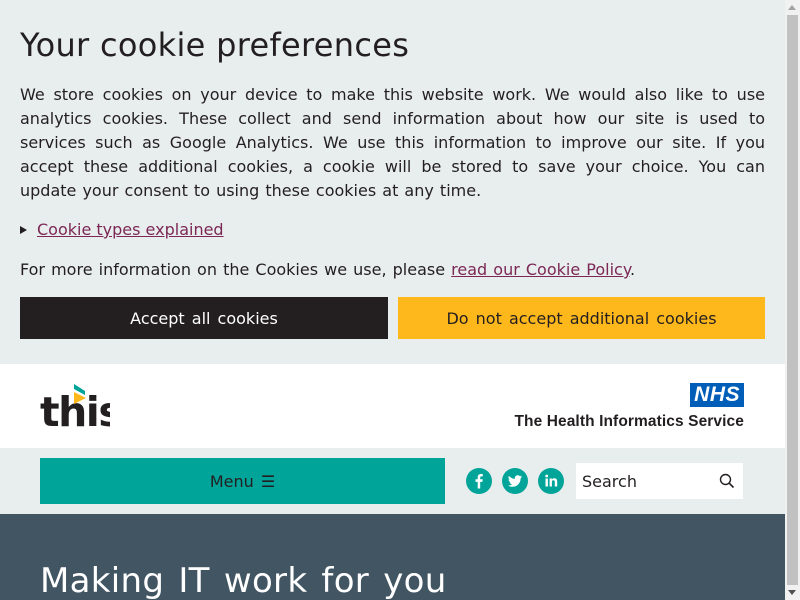 The width and height of the screenshot is (800, 600). What do you see at coordinates (215, 45) in the screenshot?
I see `cookie-banner-title: Your cookie preferences` at bounding box center [215, 45].